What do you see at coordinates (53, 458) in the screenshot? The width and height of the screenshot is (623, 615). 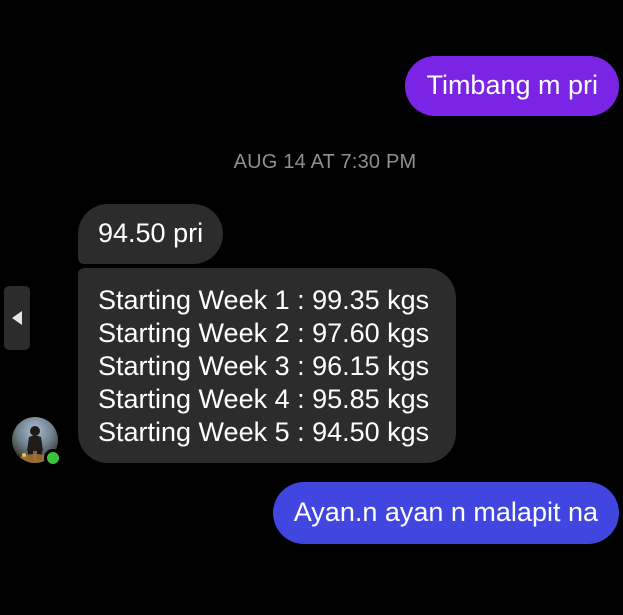 I see `online-status-icon` at bounding box center [53, 458].